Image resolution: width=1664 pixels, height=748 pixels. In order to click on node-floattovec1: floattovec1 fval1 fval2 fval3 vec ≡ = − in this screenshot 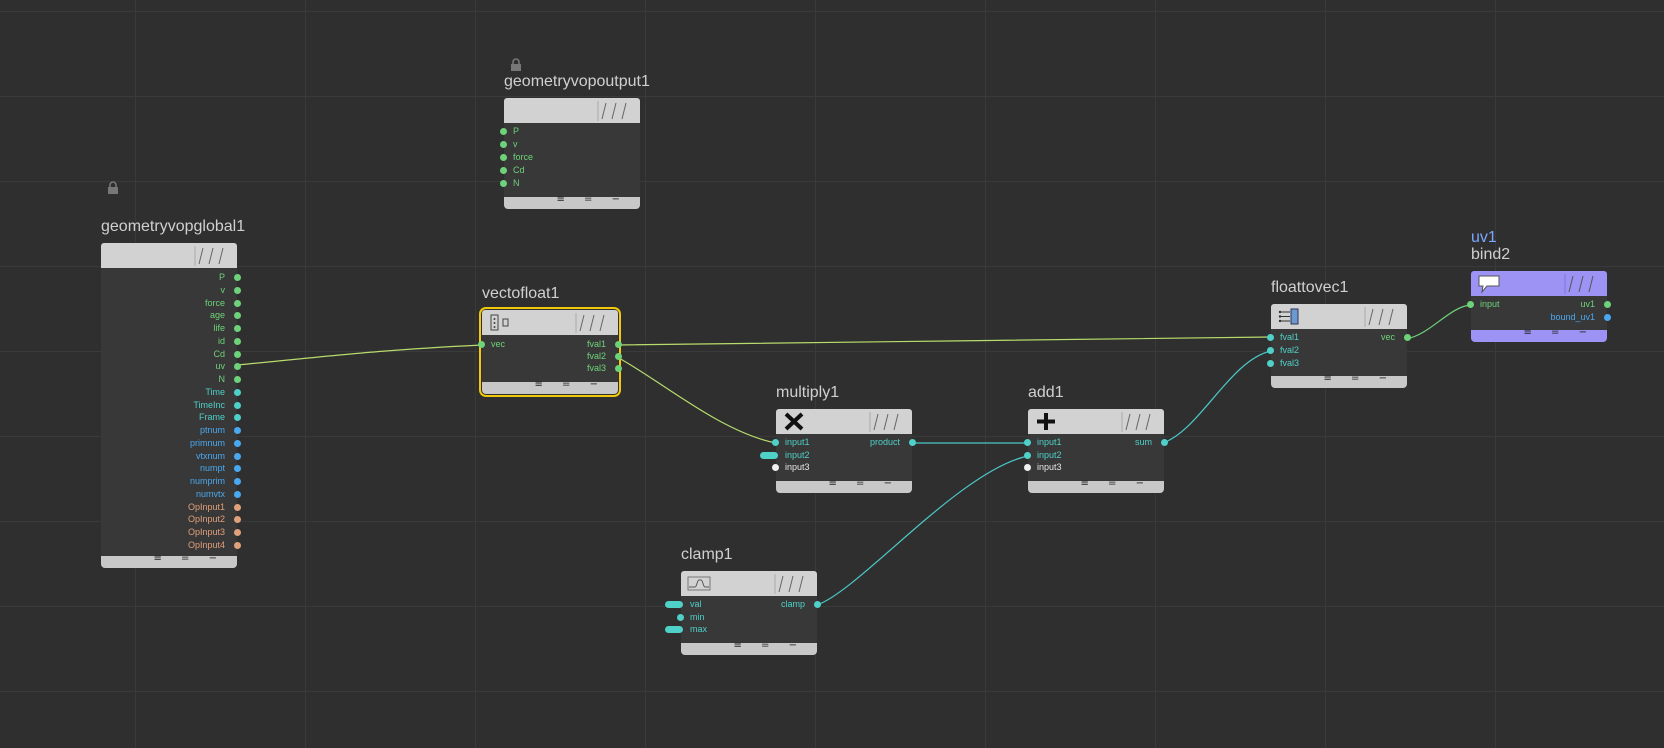, I will do `click(1339, 333)`.